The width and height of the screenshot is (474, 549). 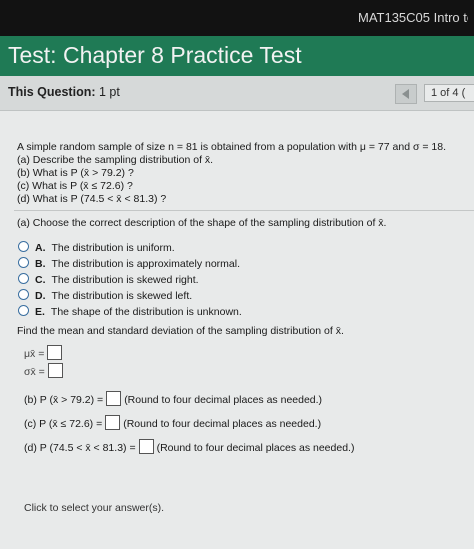 What do you see at coordinates (40, 280) in the screenshot?
I see `option-letter: C.` at bounding box center [40, 280].